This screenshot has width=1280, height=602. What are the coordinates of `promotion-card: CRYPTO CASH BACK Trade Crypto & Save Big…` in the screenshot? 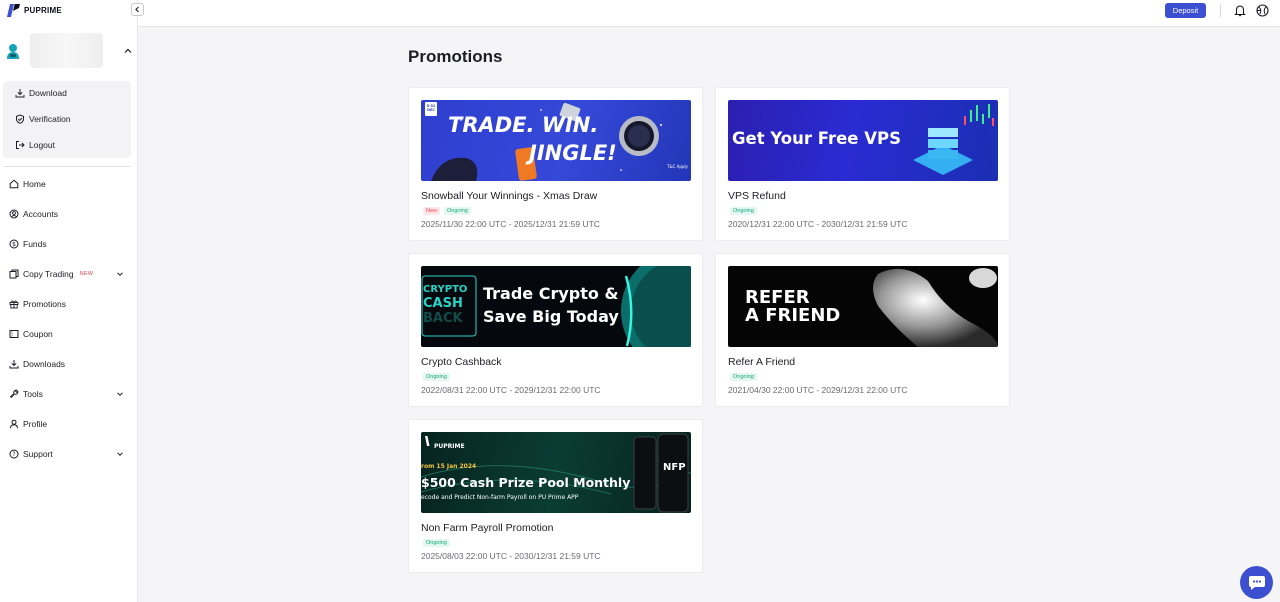 It's located at (555, 330).